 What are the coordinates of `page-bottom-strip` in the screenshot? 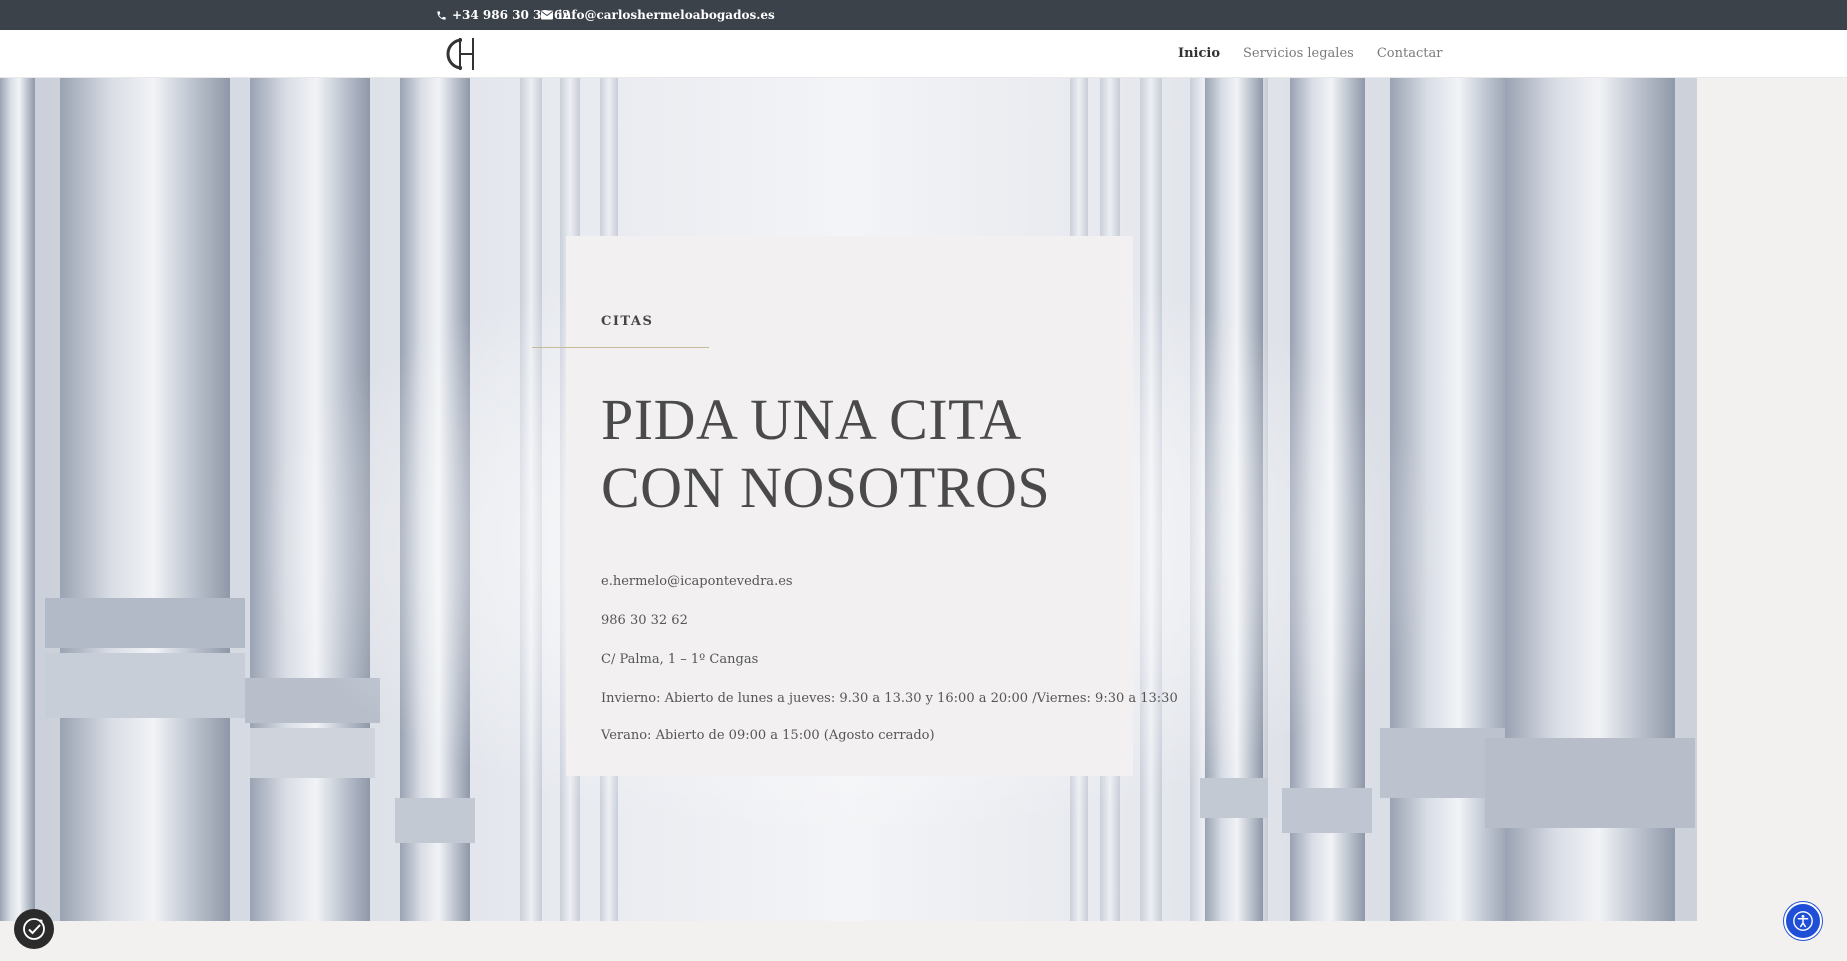 It's located at (923, 941).